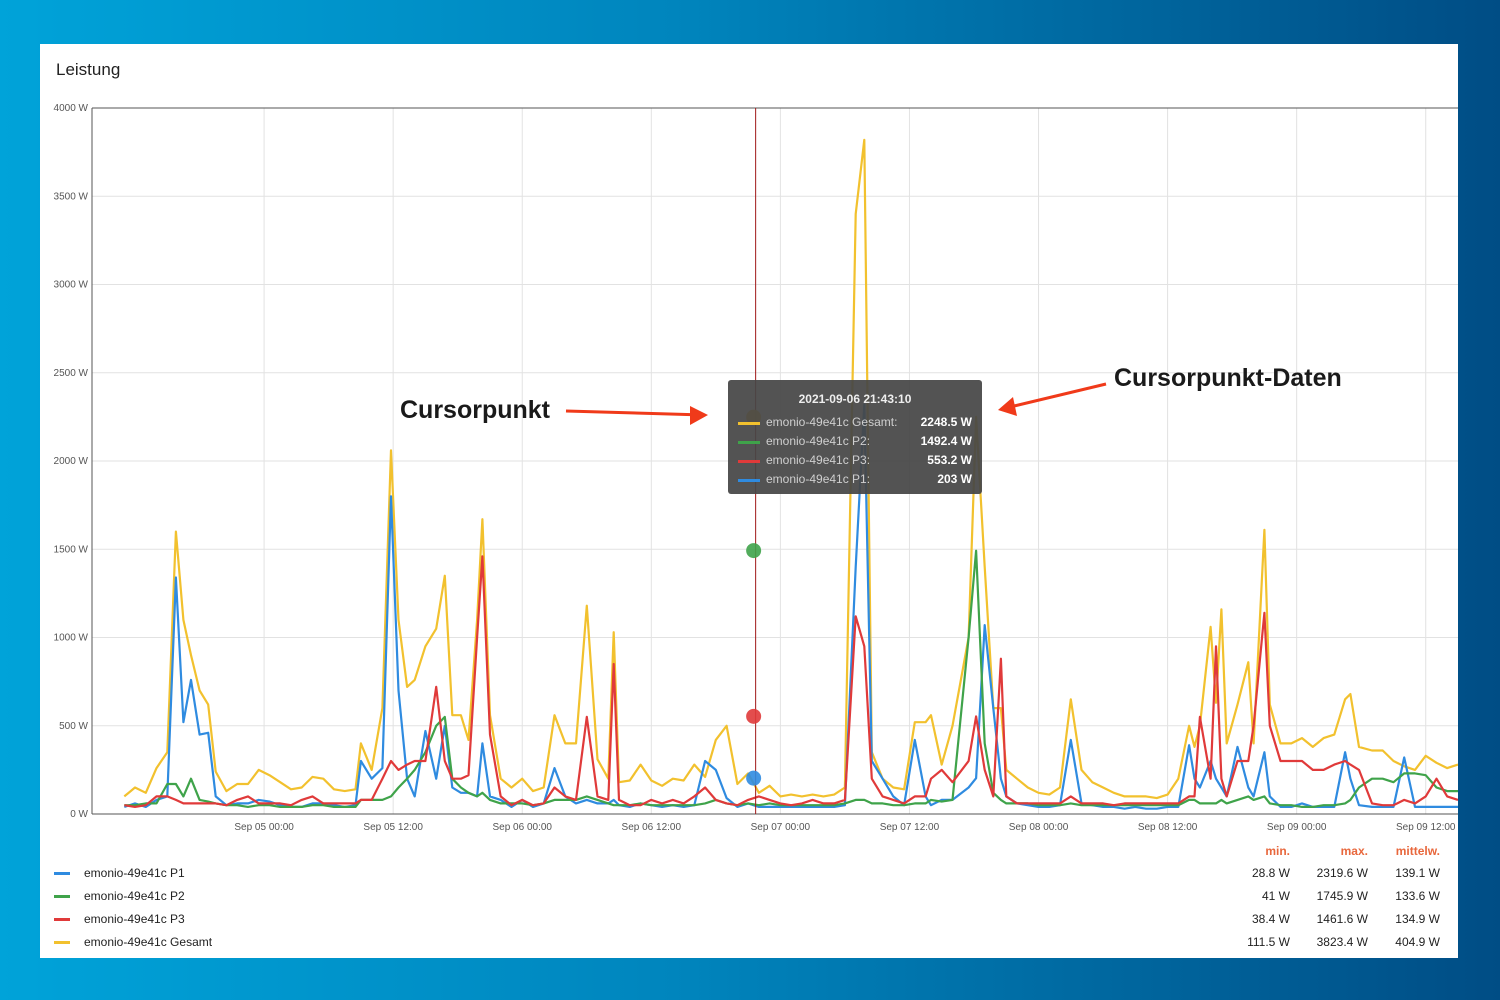  I want to click on x-tick-label: Sep 07 12:00, so click(910, 827).